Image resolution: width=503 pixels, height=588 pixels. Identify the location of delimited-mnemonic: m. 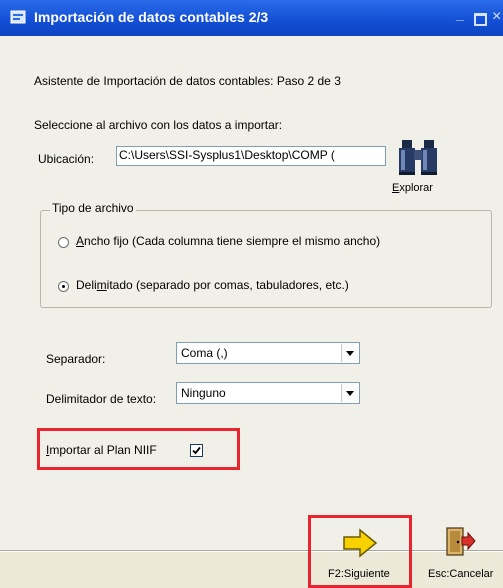
(101, 285).